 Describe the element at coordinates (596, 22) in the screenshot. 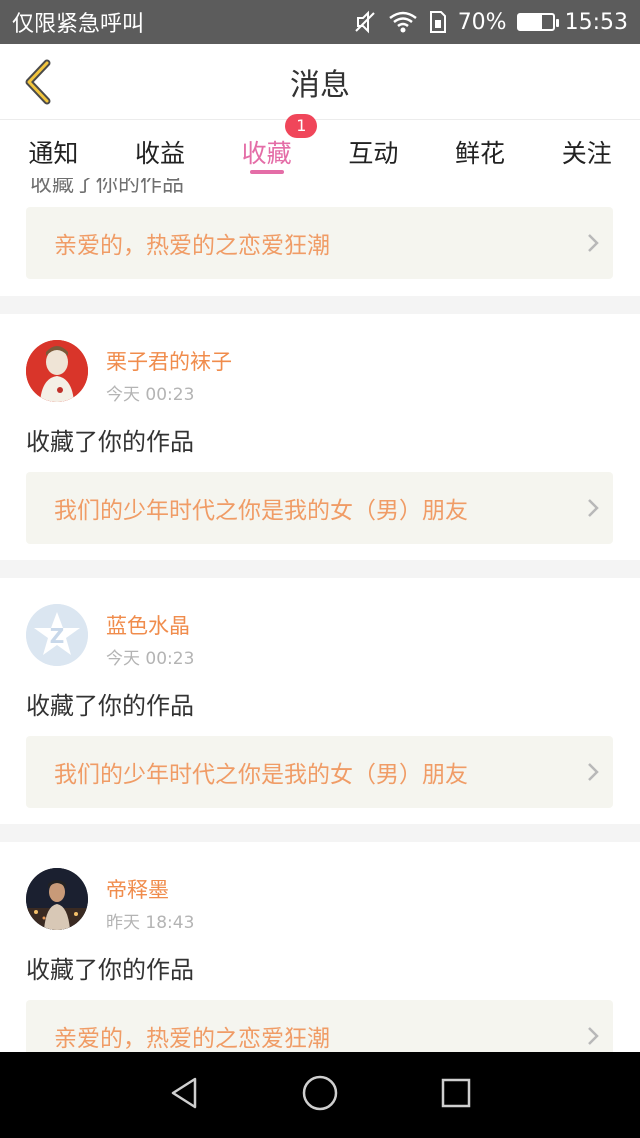

I see `clock: 15:53` at that location.